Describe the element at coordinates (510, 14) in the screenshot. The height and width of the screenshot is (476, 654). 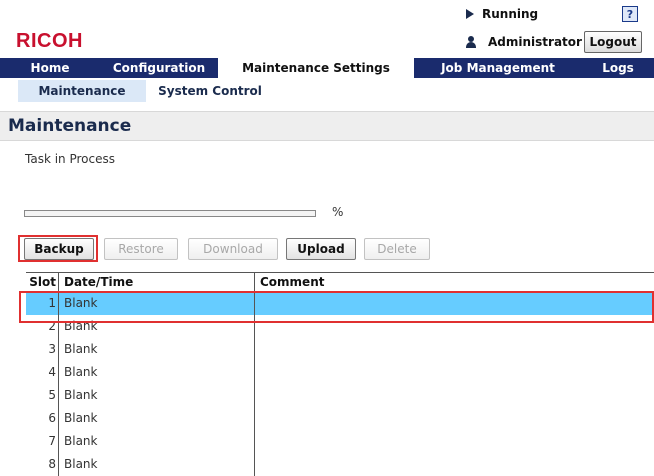
I see `status-text: Running` at that location.